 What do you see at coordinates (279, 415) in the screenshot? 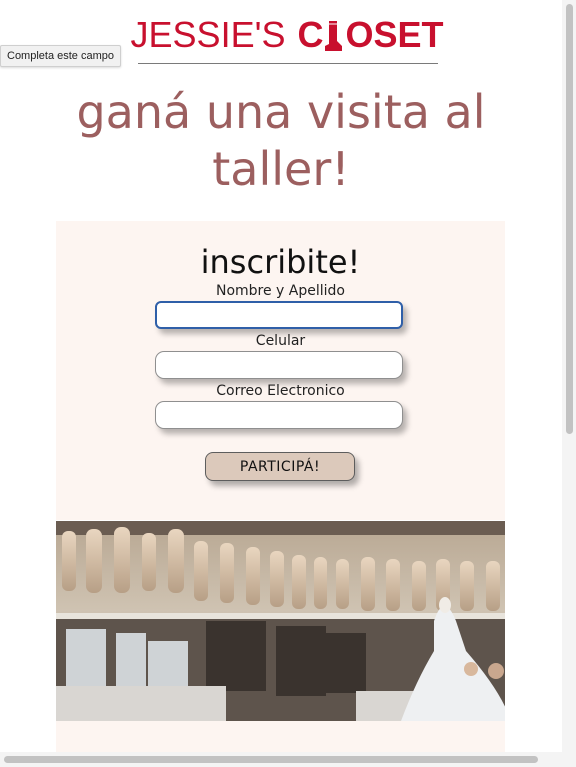
I see `email-input` at bounding box center [279, 415].